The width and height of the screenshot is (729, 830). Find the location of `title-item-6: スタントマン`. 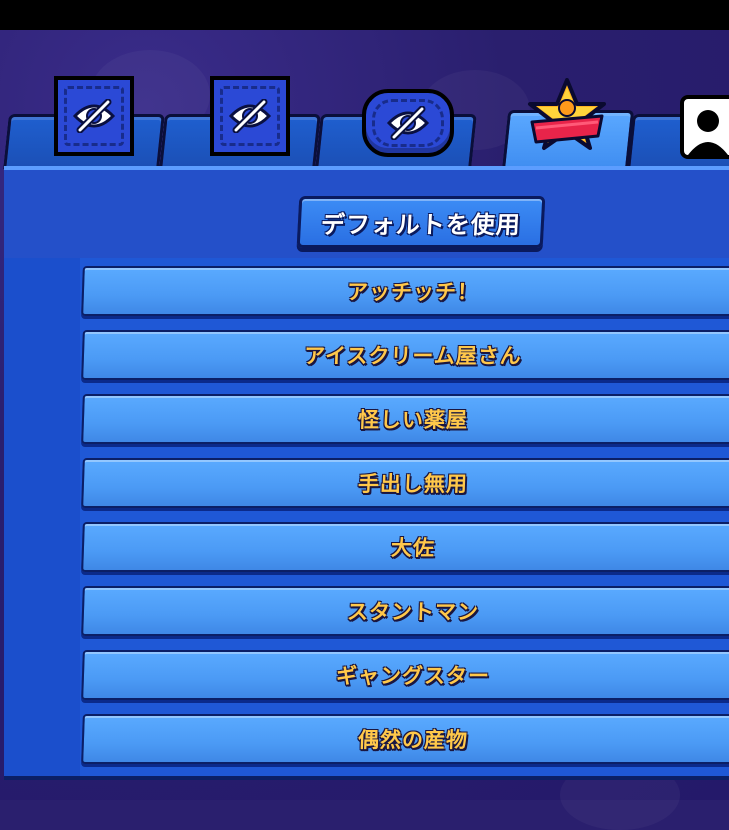

title-item-6: スタントマン is located at coordinates (405, 611).